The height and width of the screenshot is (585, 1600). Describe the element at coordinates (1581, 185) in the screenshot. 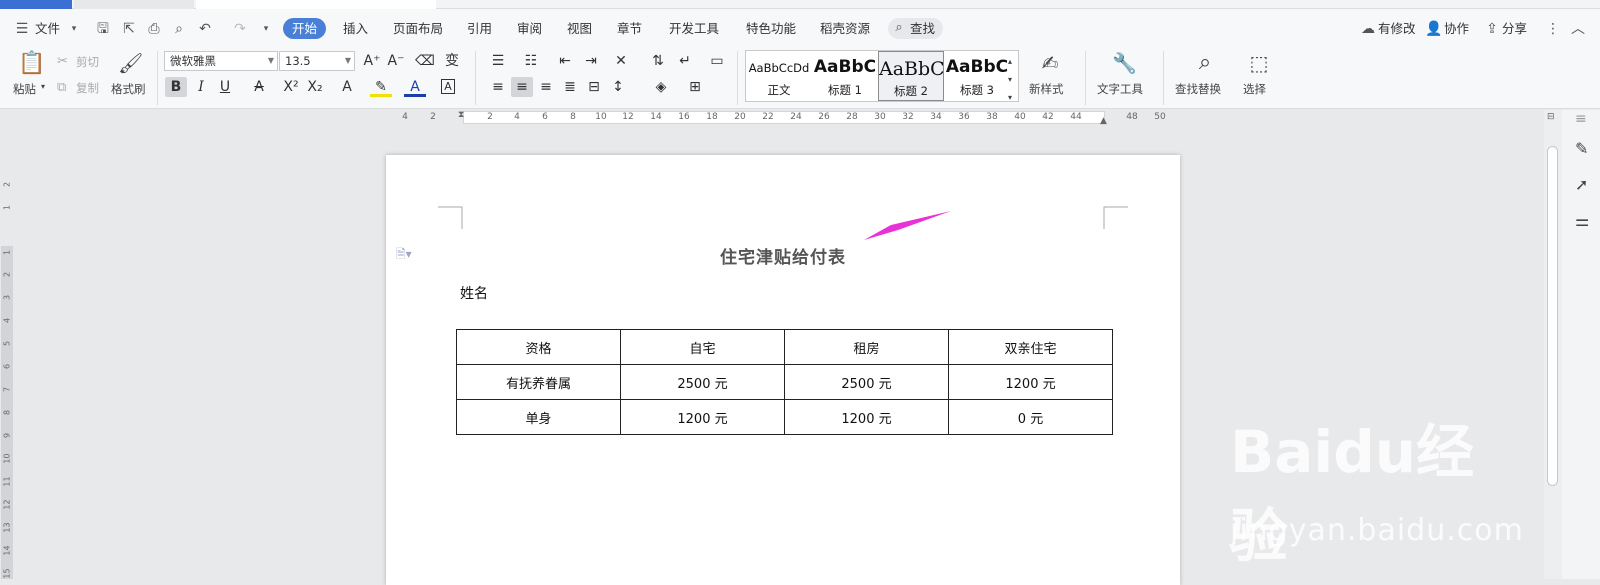

I see `cursor-icon: ➚` at that location.